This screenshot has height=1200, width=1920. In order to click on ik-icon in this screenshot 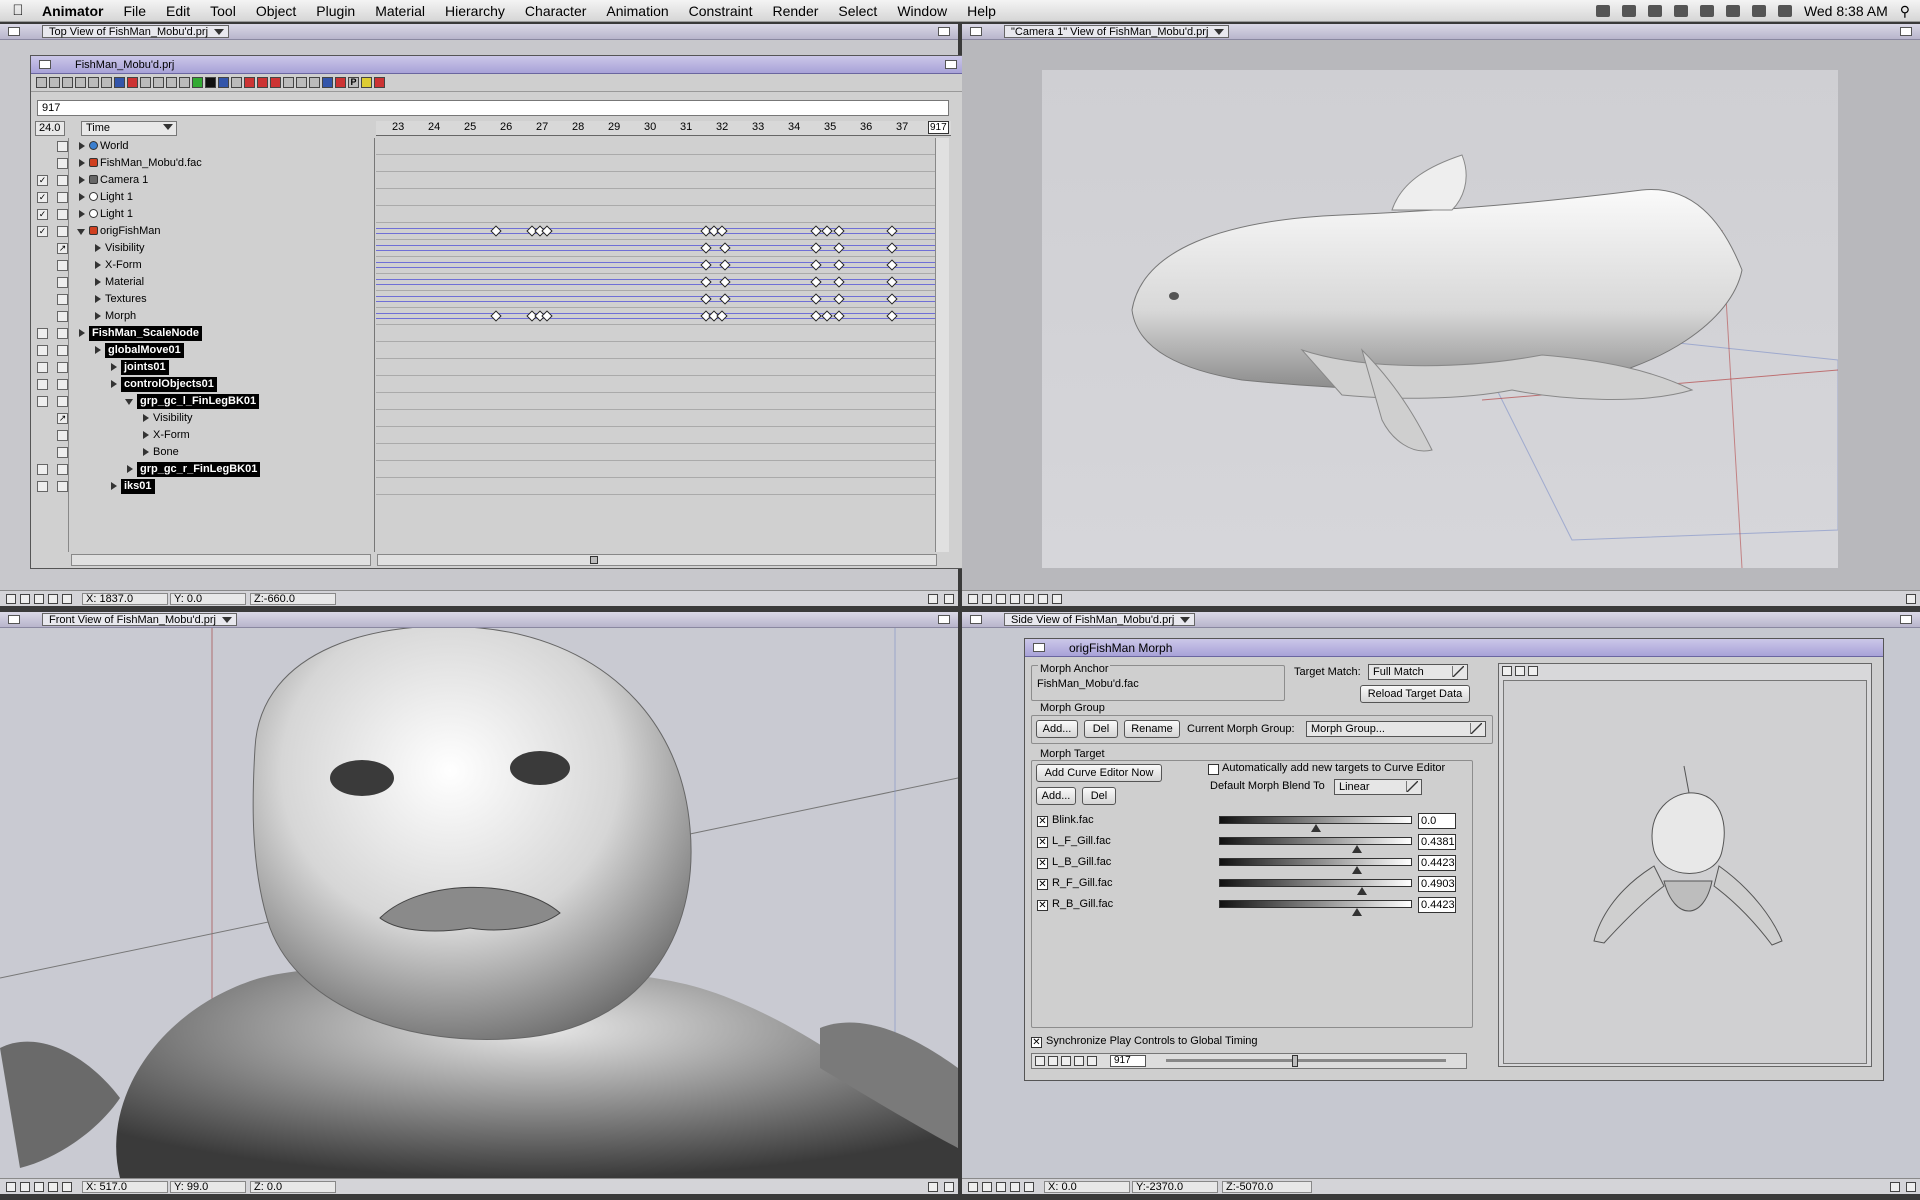, I will do `click(275, 82)`.